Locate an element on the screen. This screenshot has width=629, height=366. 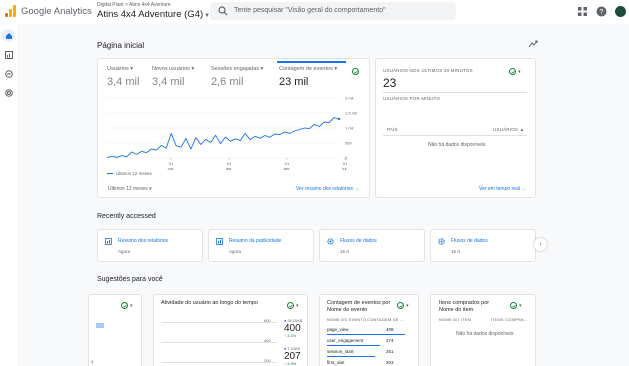
y-axis-tick: 500 is located at coordinates (348, 143).